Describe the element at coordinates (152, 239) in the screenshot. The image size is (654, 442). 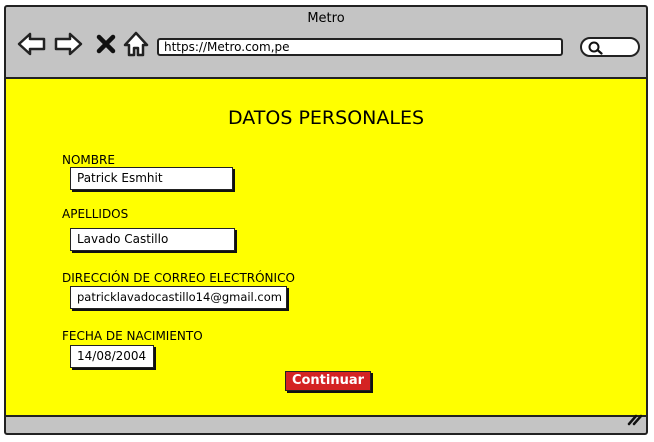
I see `apellidos-input: Lavado Castillo` at that location.